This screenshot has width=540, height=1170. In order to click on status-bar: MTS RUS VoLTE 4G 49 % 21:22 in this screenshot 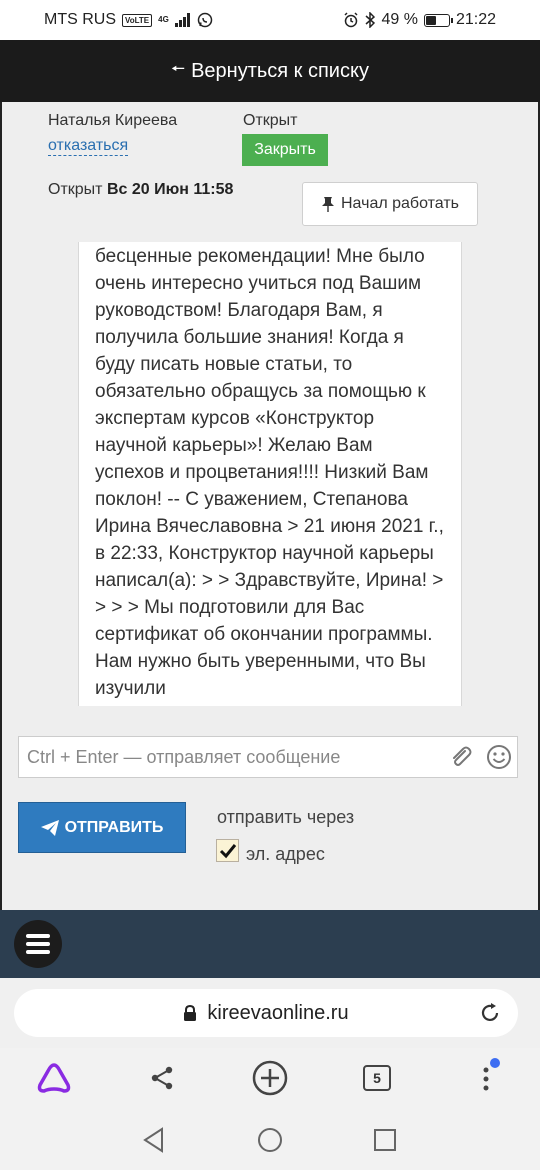, I will do `click(270, 20)`.